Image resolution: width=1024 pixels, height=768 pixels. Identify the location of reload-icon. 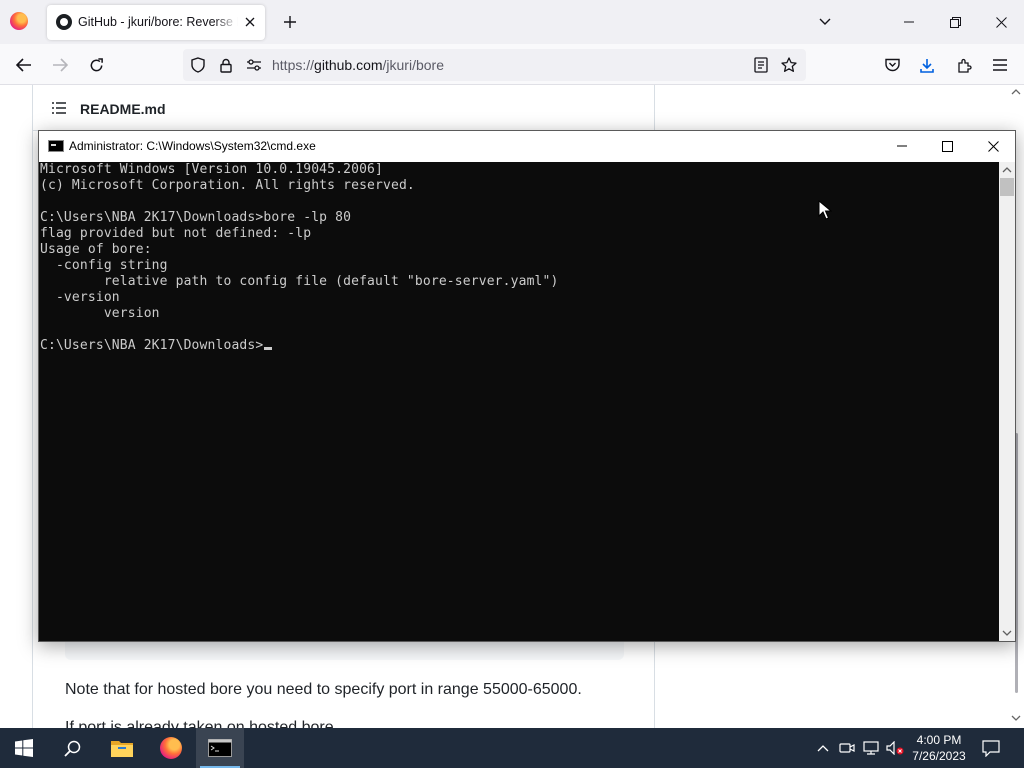
(96, 64).